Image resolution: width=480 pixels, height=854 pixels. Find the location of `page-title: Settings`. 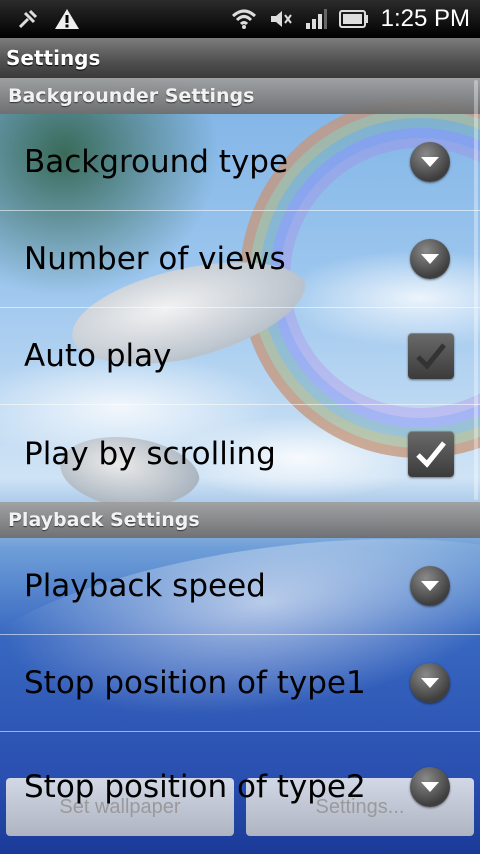

page-title: Settings is located at coordinates (240, 58).